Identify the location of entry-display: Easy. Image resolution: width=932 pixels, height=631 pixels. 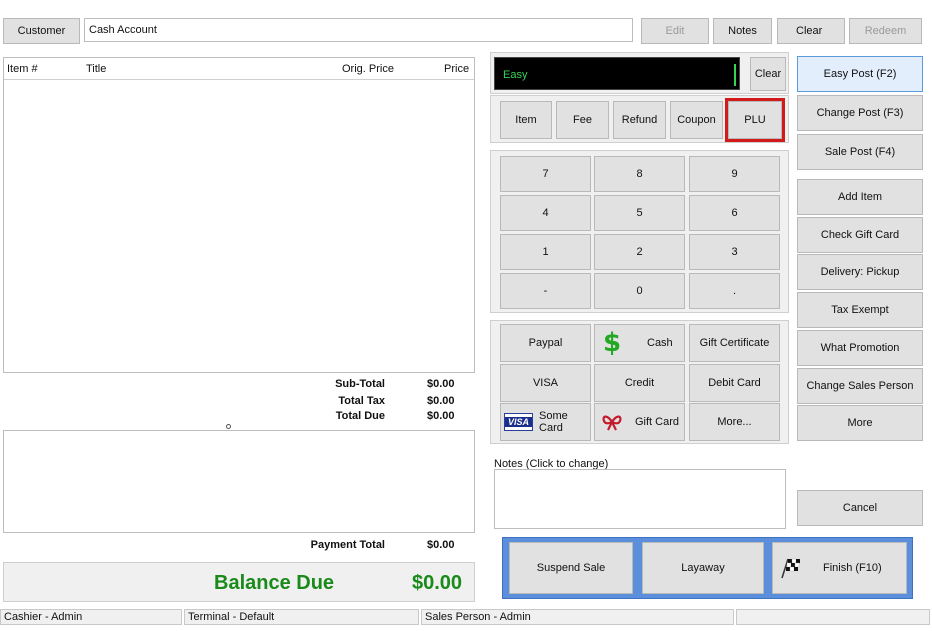
(617, 73).